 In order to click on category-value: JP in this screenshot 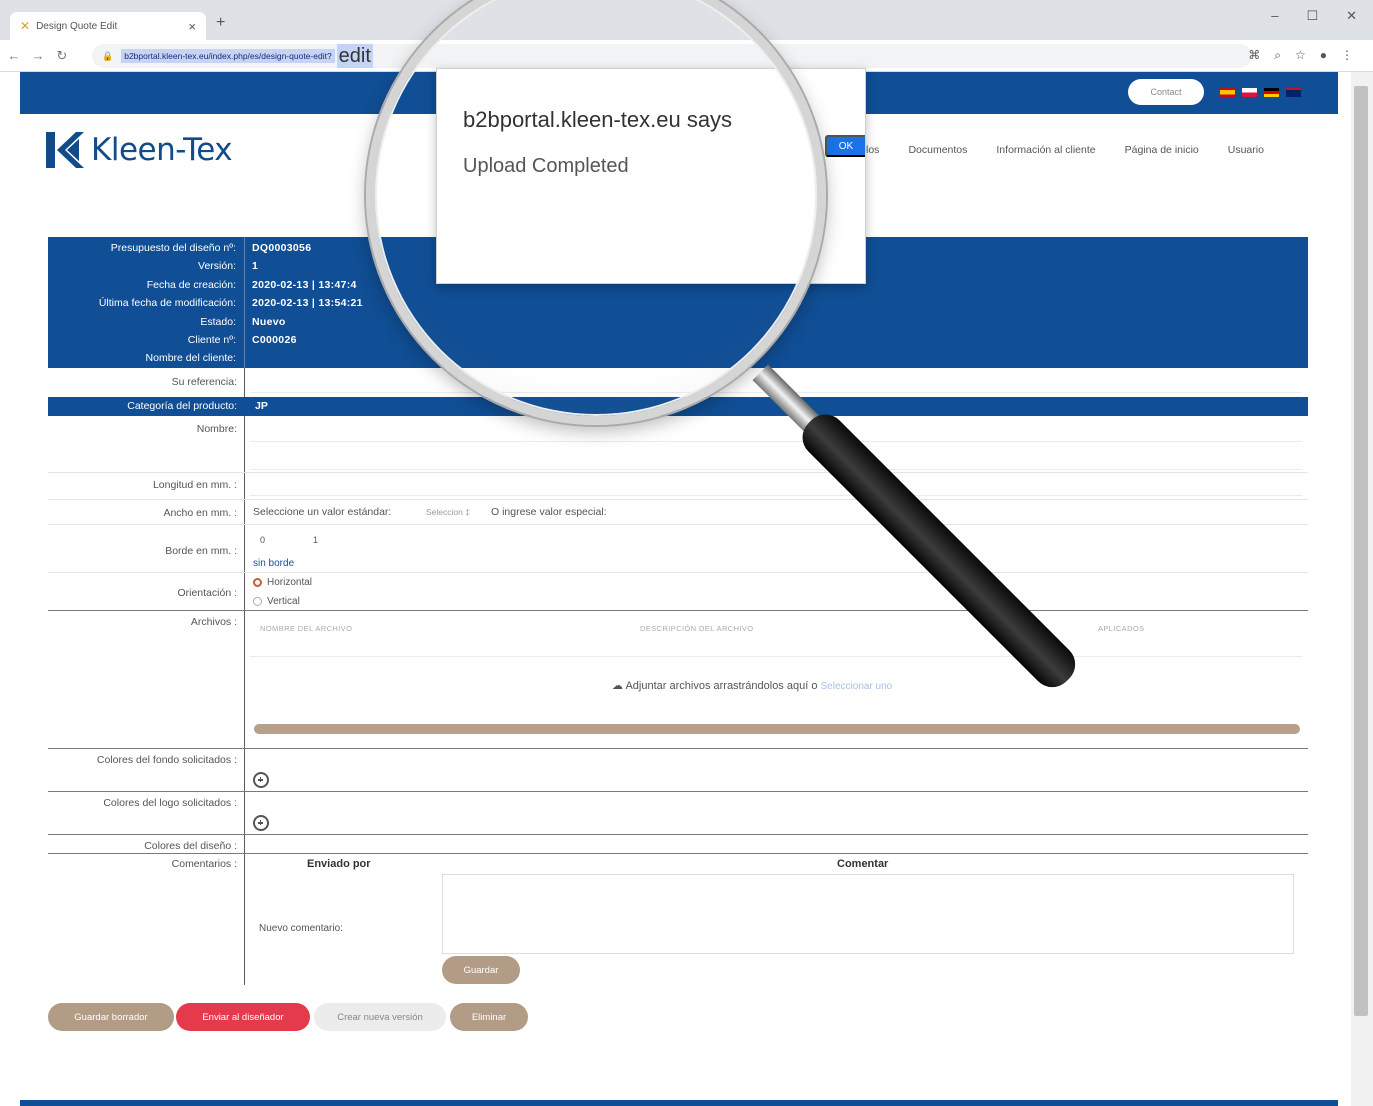, I will do `click(261, 406)`.